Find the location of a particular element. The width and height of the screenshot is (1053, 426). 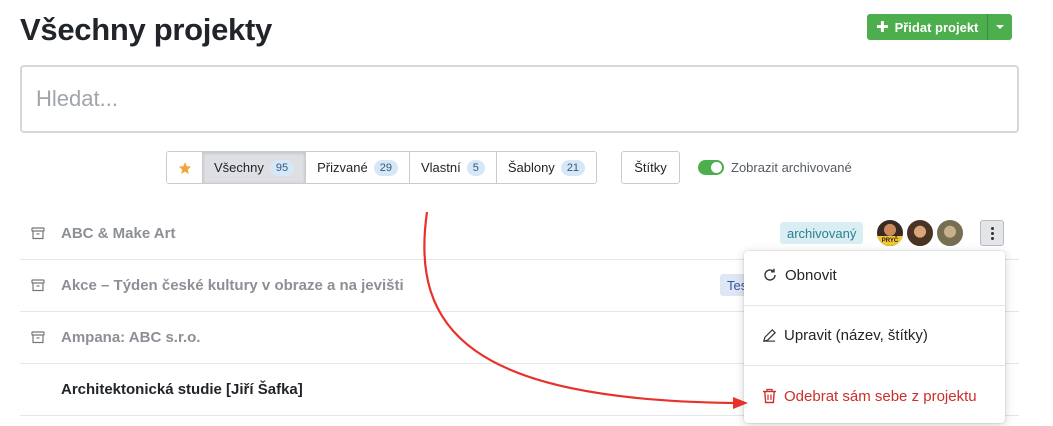

project-name: Ampana: ABC s.r.o. is located at coordinates (130, 337).